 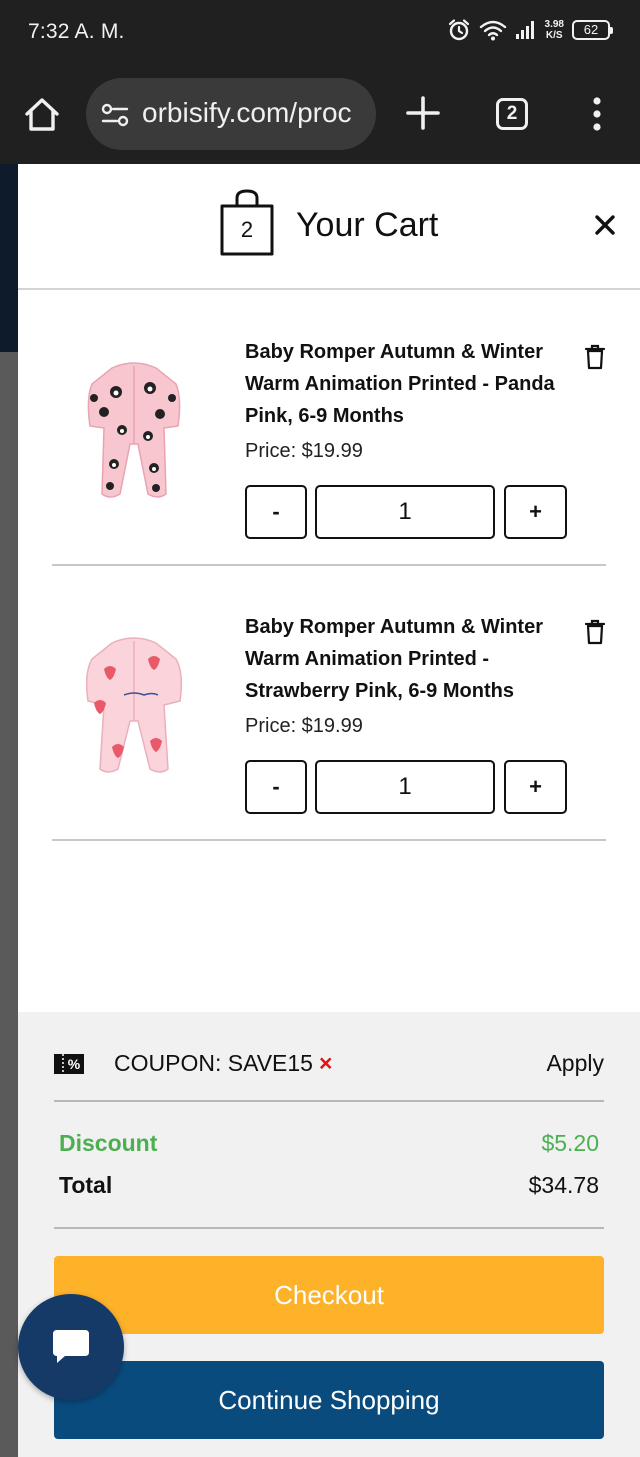 What do you see at coordinates (115, 115) in the screenshot?
I see `site-settings-icon` at bounding box center [115, 115].